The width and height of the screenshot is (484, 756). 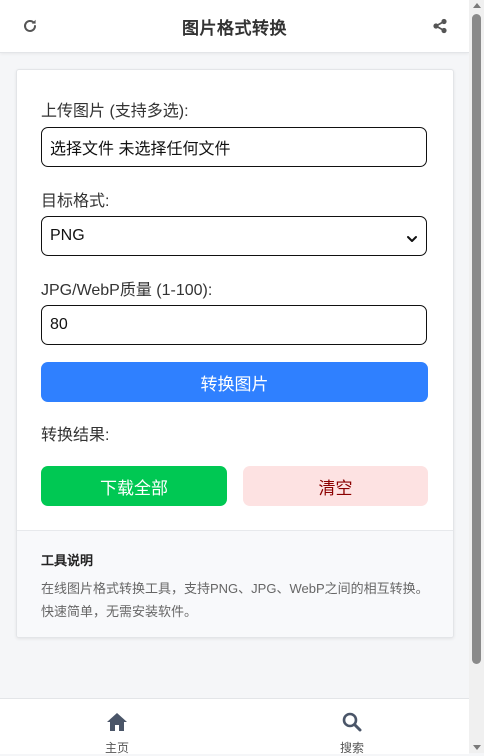 What do you see at coordinates (75, 435) in the screenshot?
I see `result-label: 转换结果:` at bounding box center [75, 435].